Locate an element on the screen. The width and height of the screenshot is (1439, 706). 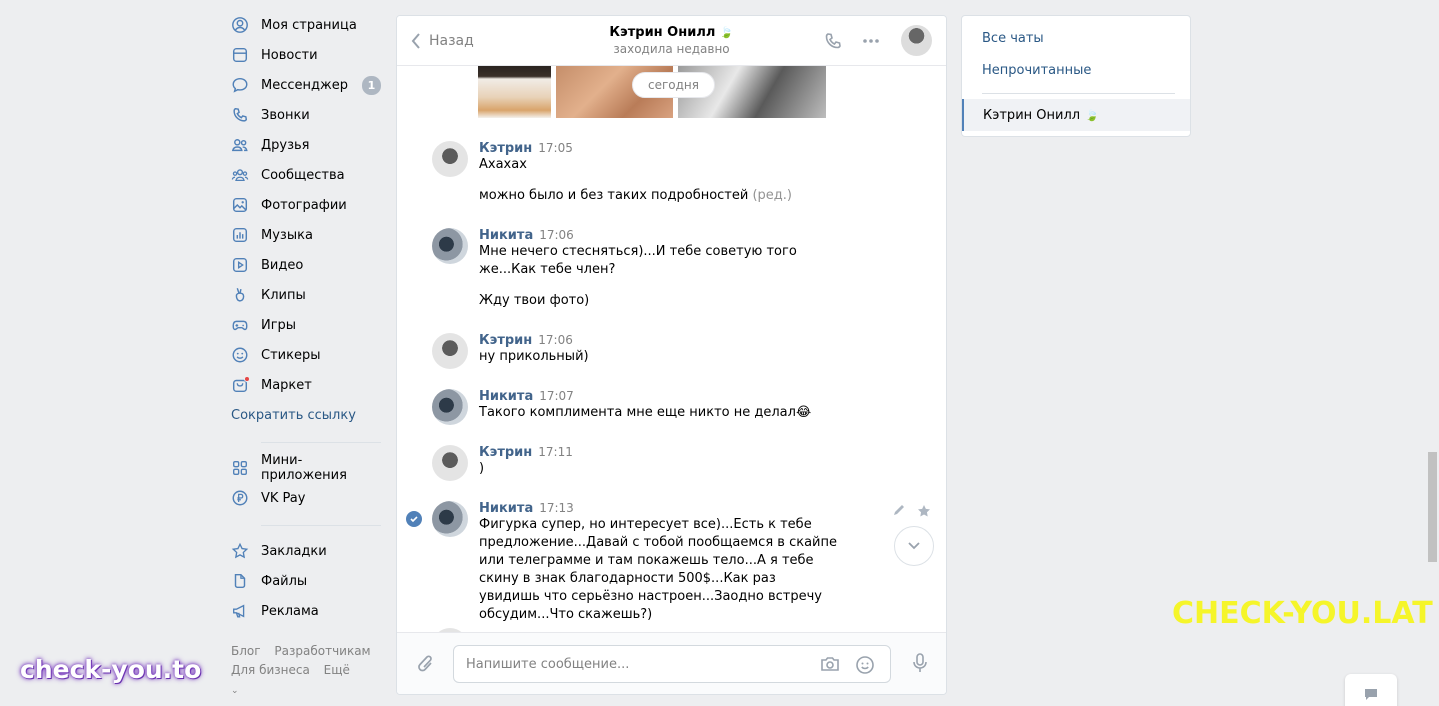
nav-label: Игры is located at coordinates (279, 325).